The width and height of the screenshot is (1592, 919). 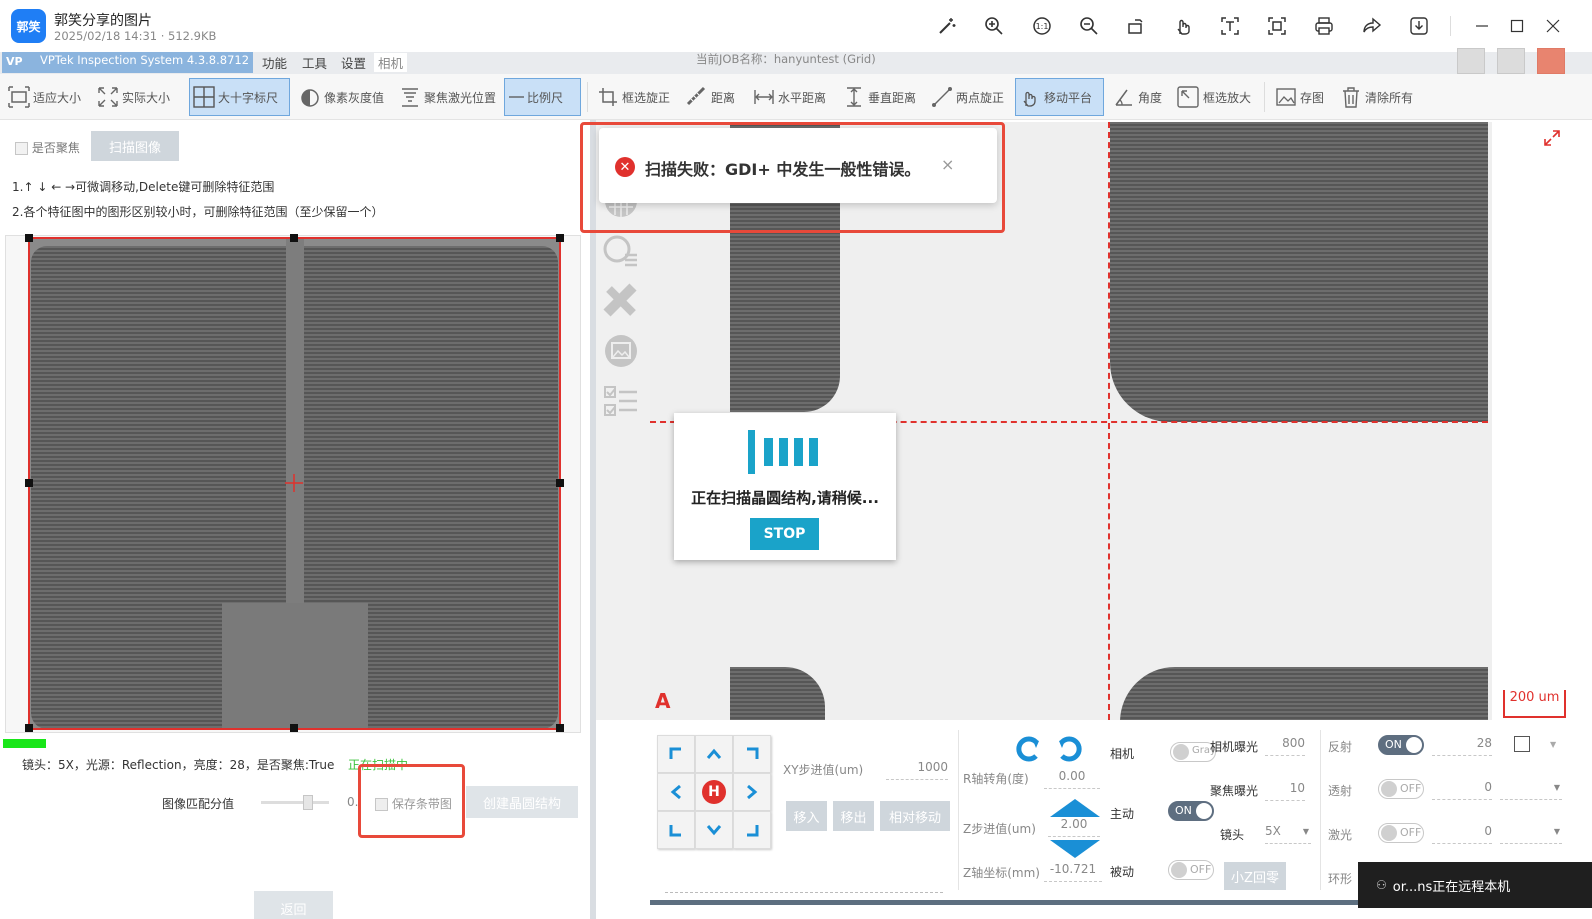 What do you see at coordinates (1522, 744) in the screenshot?
I see `reflect-checkbox` at bounding box center [1522, 744].